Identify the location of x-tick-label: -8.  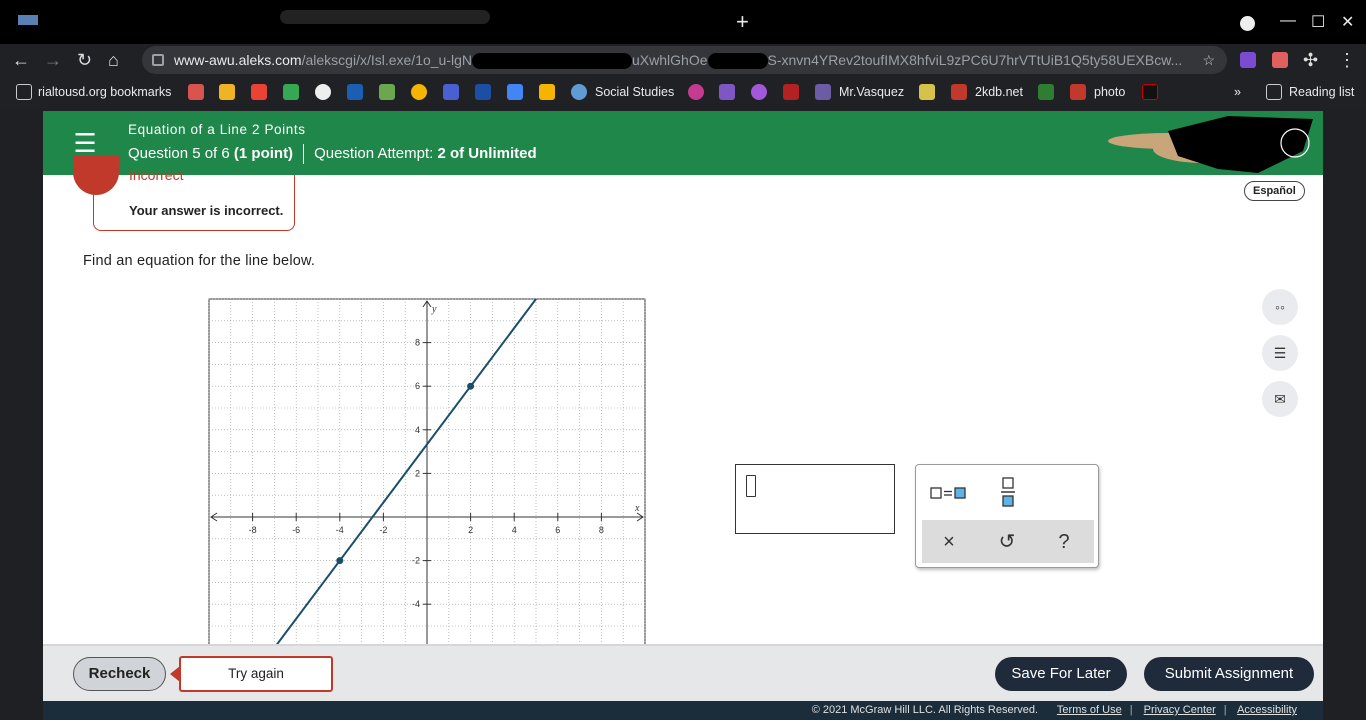
(253, 530).